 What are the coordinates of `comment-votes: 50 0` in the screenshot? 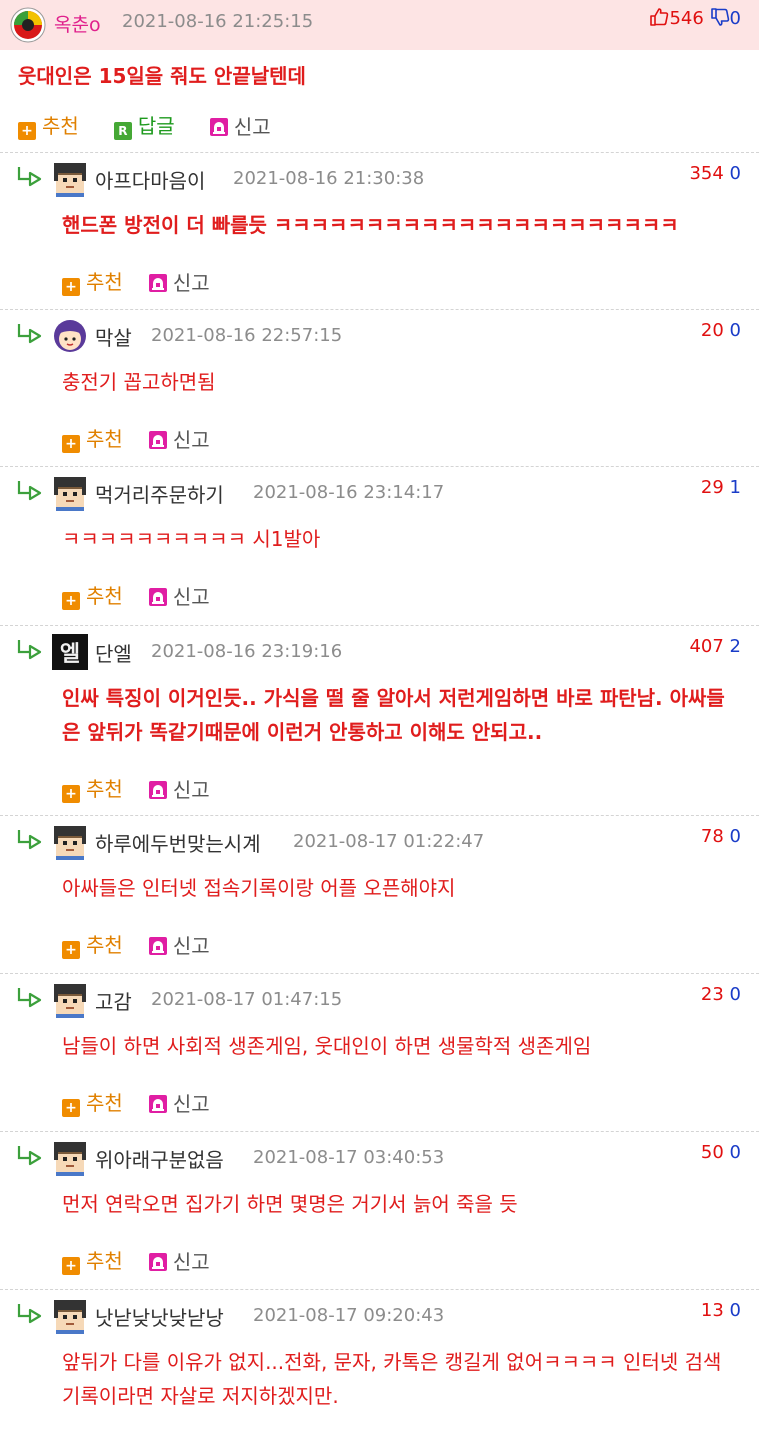 It's located at (721, 1152).